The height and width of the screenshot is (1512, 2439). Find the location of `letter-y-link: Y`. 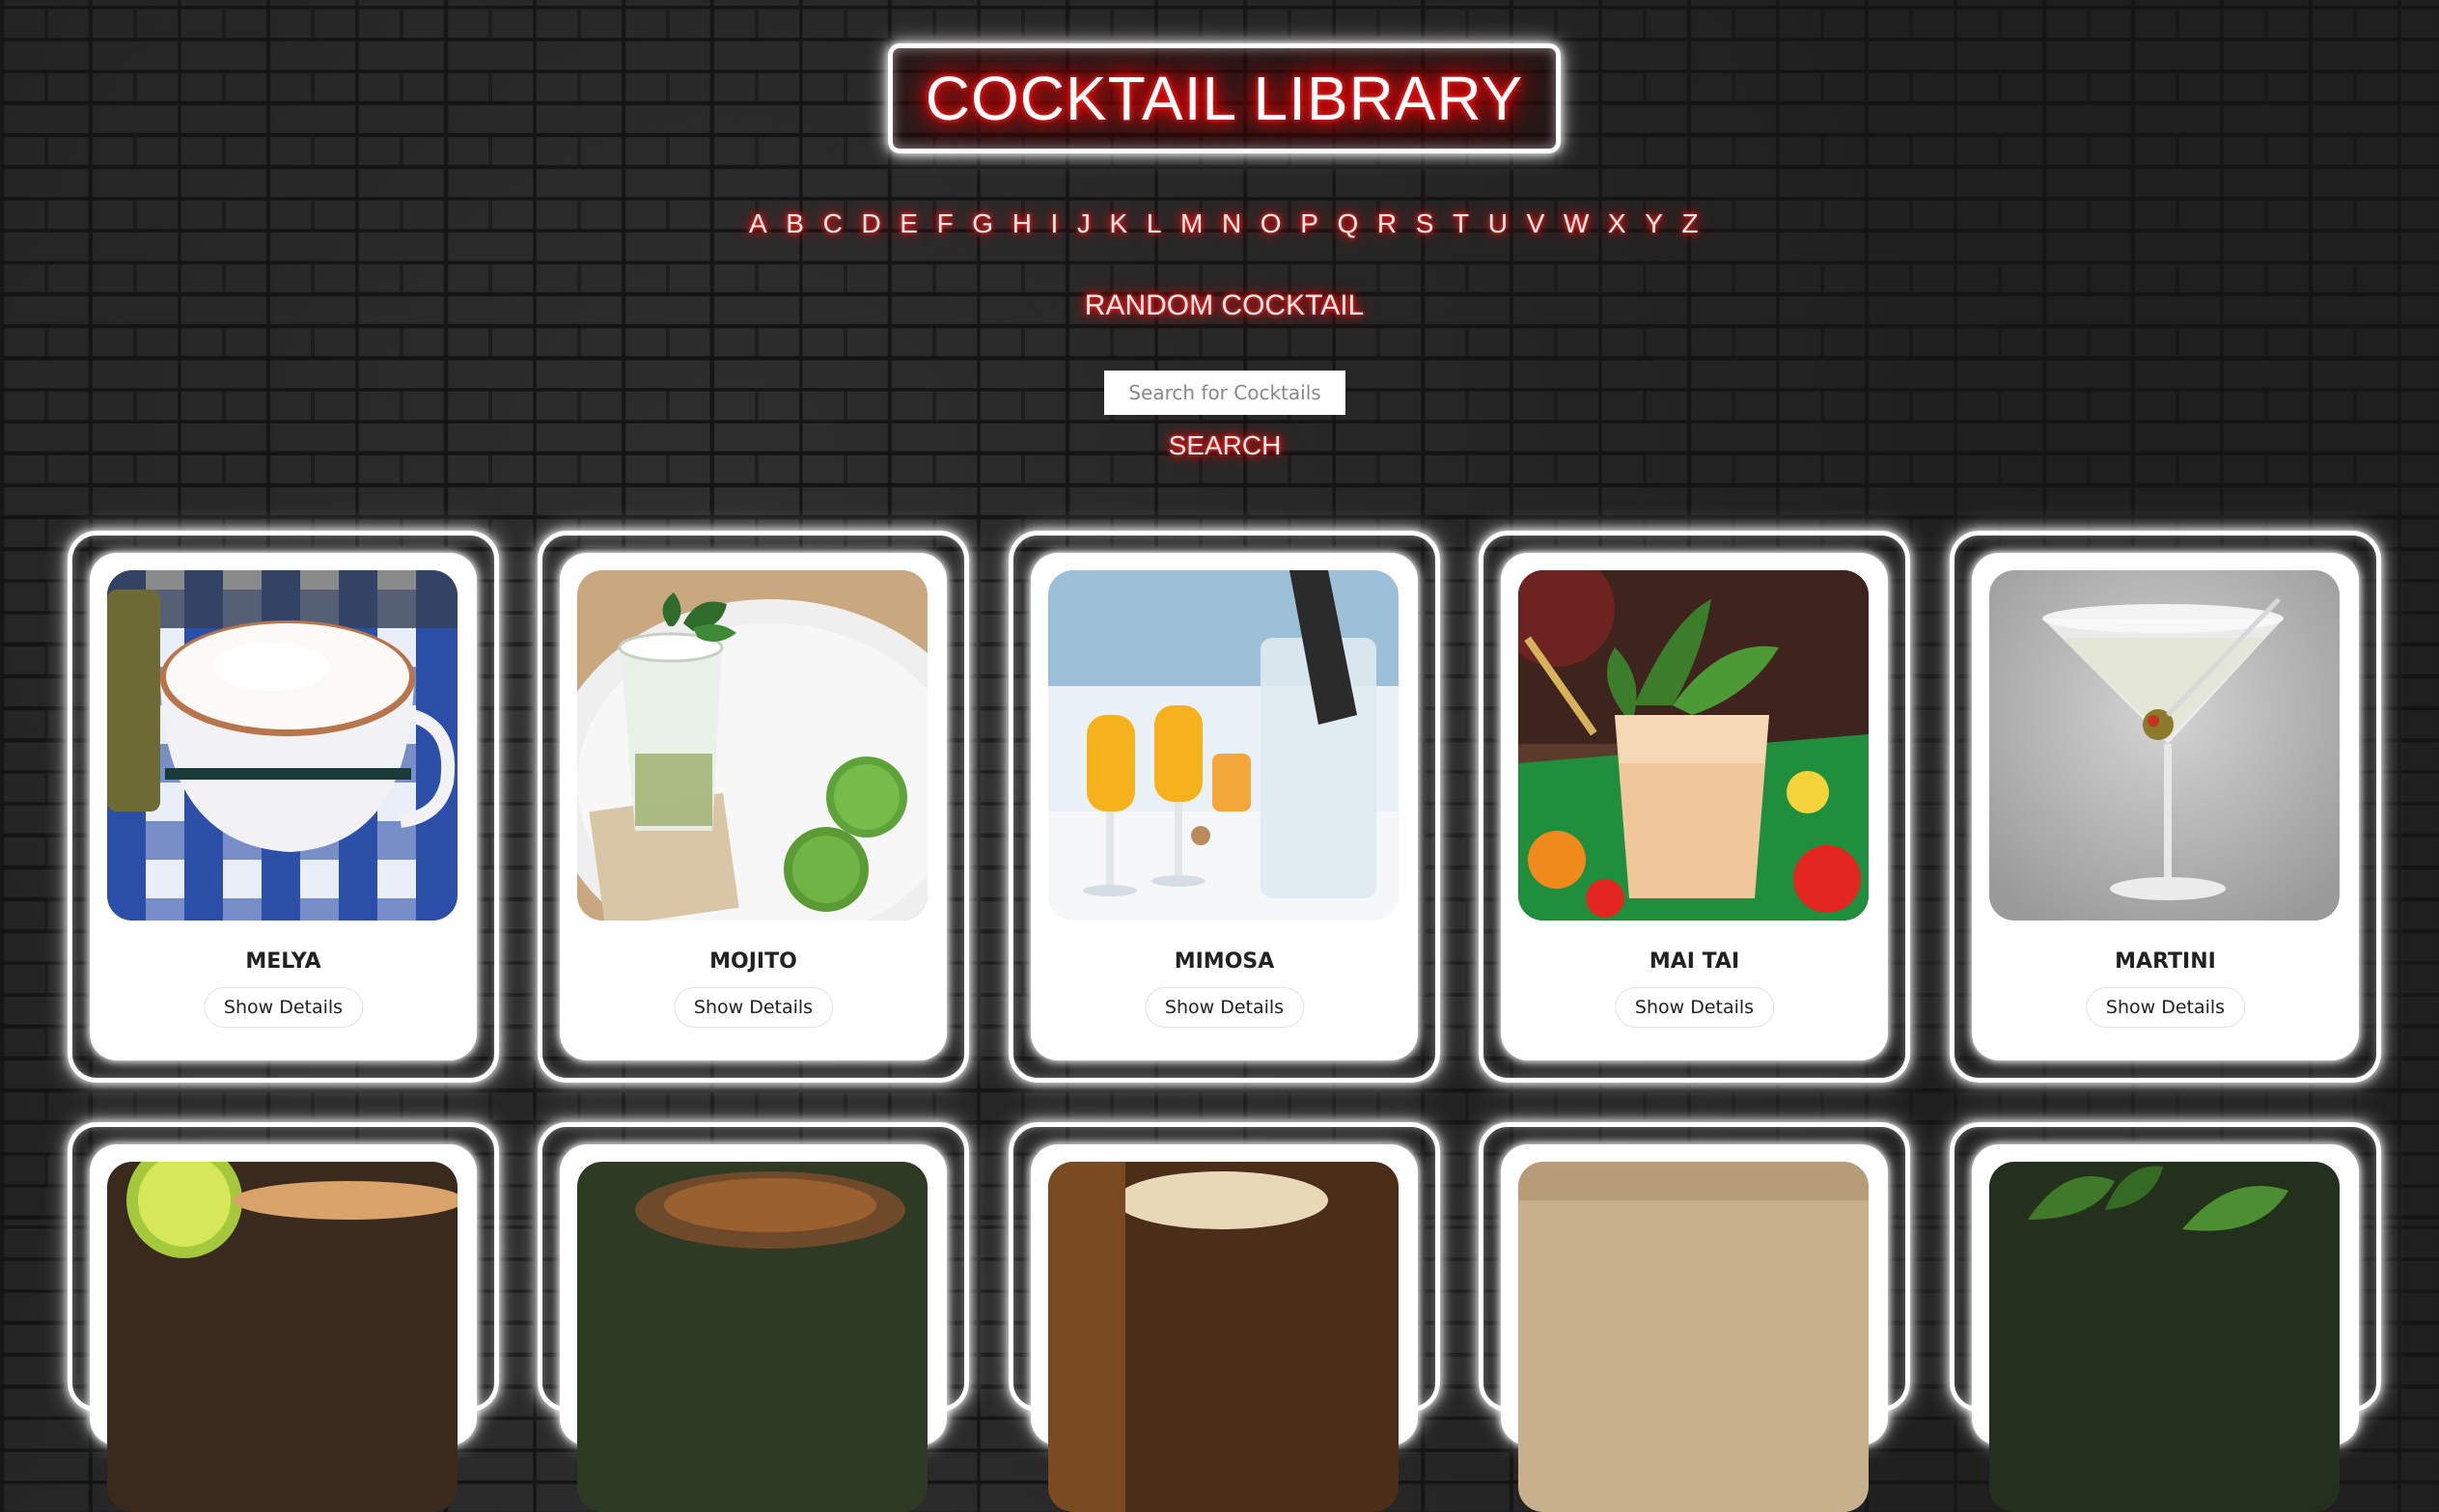

letter-y-link: Y is located at coordinates (1654, 223).